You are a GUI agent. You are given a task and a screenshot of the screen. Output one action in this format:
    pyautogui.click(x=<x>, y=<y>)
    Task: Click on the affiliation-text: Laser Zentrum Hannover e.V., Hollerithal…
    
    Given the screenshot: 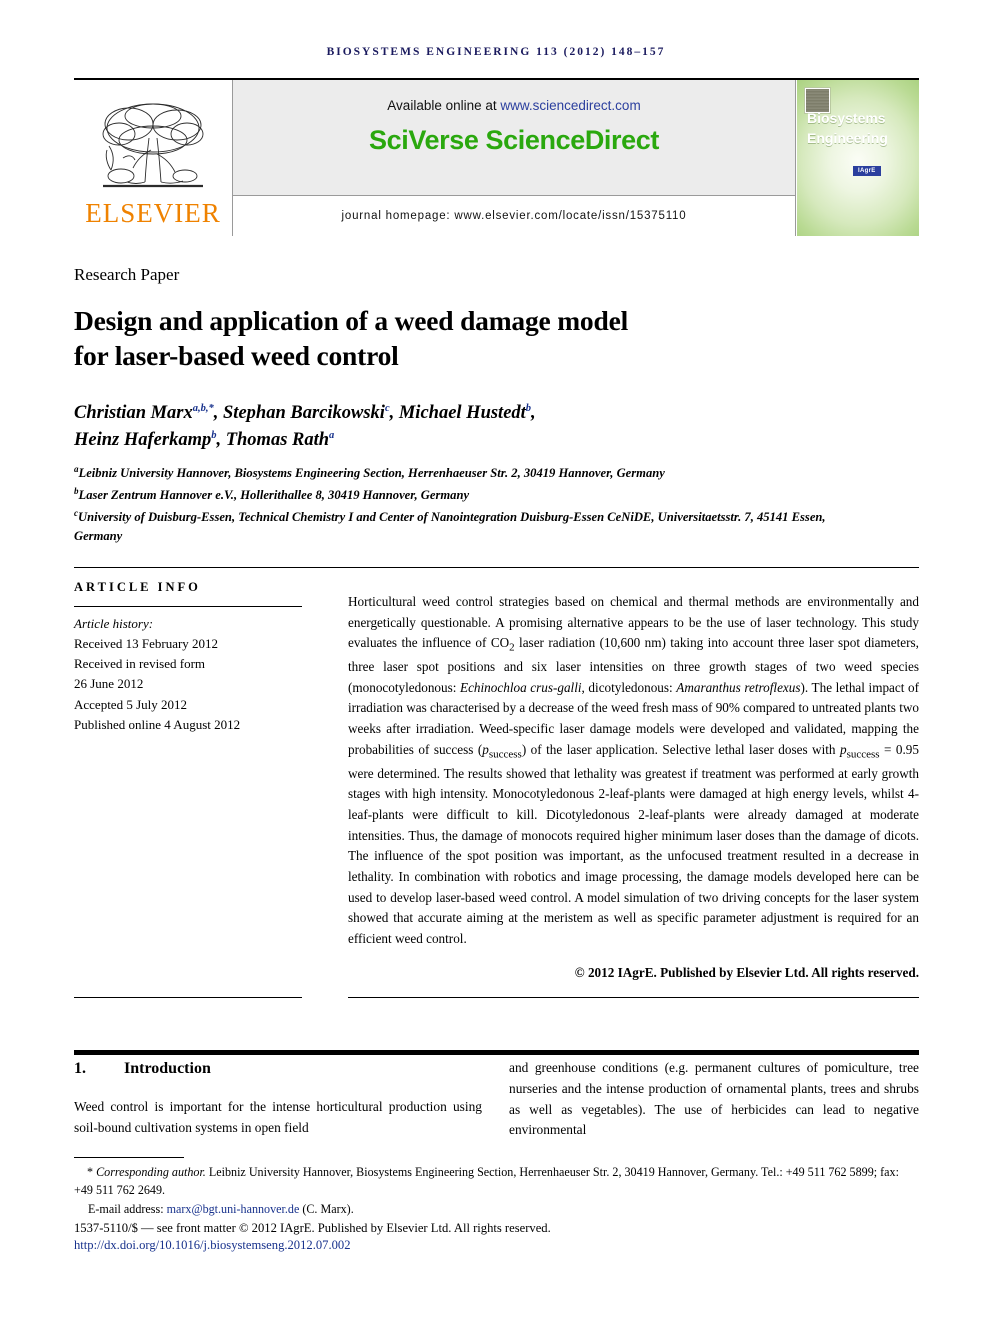 What is the action you would take?
    pyautogui.click(x=274, y=495)
    